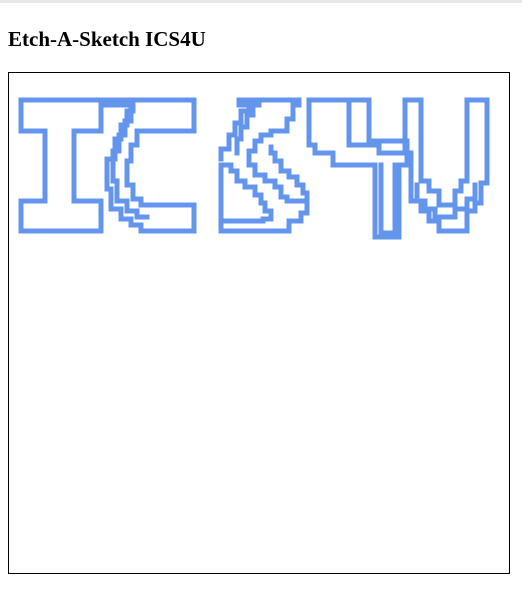  What do you see at coordinates (446, 165) in the screenshot?
I see `sketch-stroke-letter-u-outer` at bounding box center [446, 165].